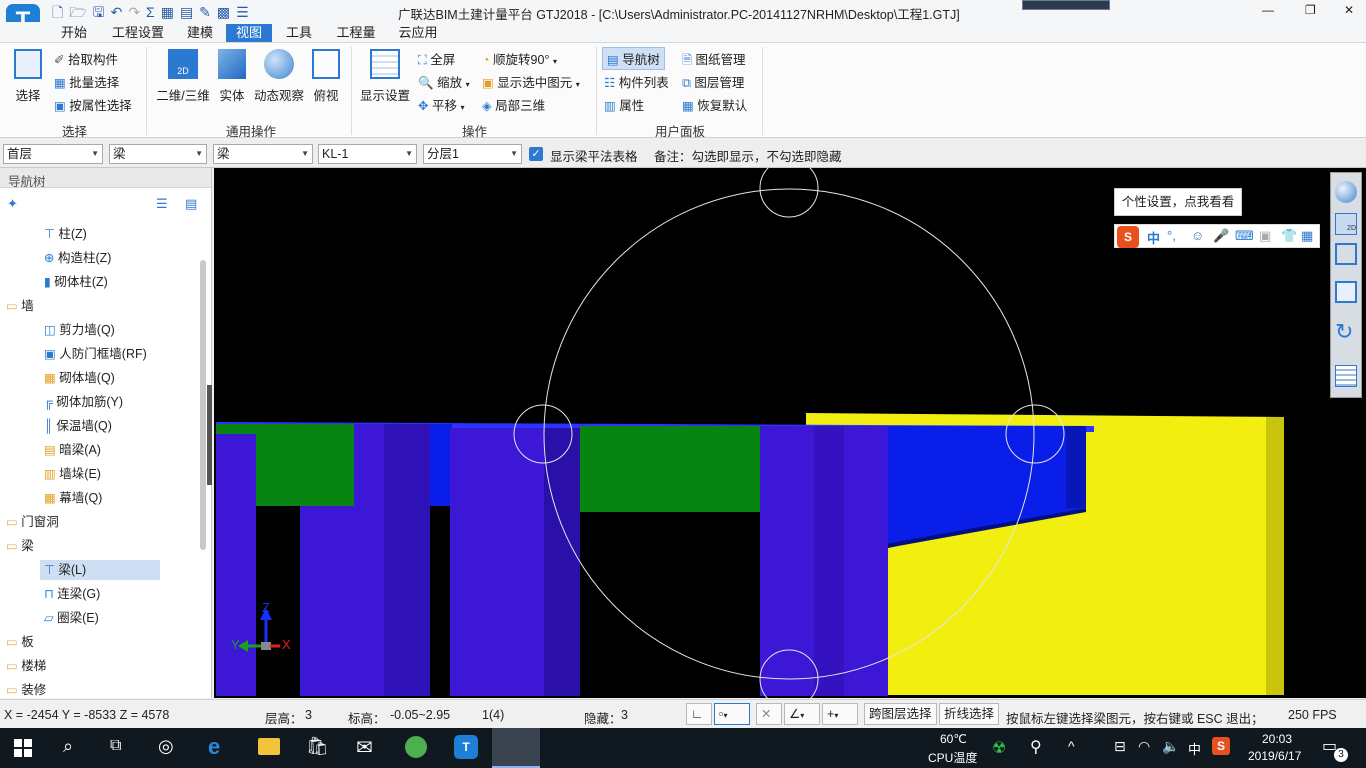 This screenshot has width=1366, height=768. Describe the element at coordinates (245, 12) in the screenshot. I see `settings-icon: ☰` at that location.